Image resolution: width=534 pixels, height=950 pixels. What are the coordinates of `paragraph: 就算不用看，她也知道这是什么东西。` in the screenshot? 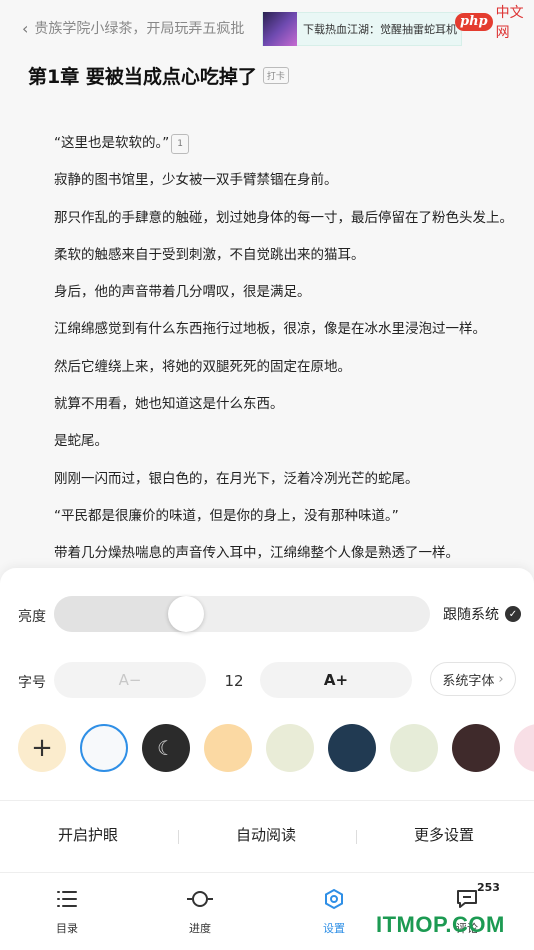 It's located at (169, 404).